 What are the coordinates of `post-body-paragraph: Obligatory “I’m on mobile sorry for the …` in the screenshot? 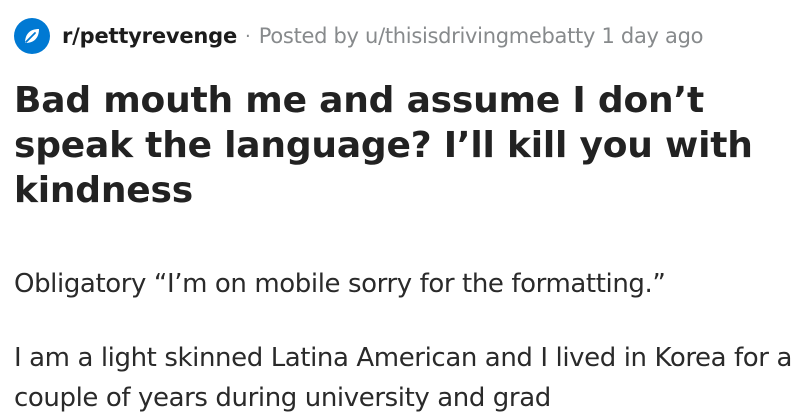 It's located at (340, 284).